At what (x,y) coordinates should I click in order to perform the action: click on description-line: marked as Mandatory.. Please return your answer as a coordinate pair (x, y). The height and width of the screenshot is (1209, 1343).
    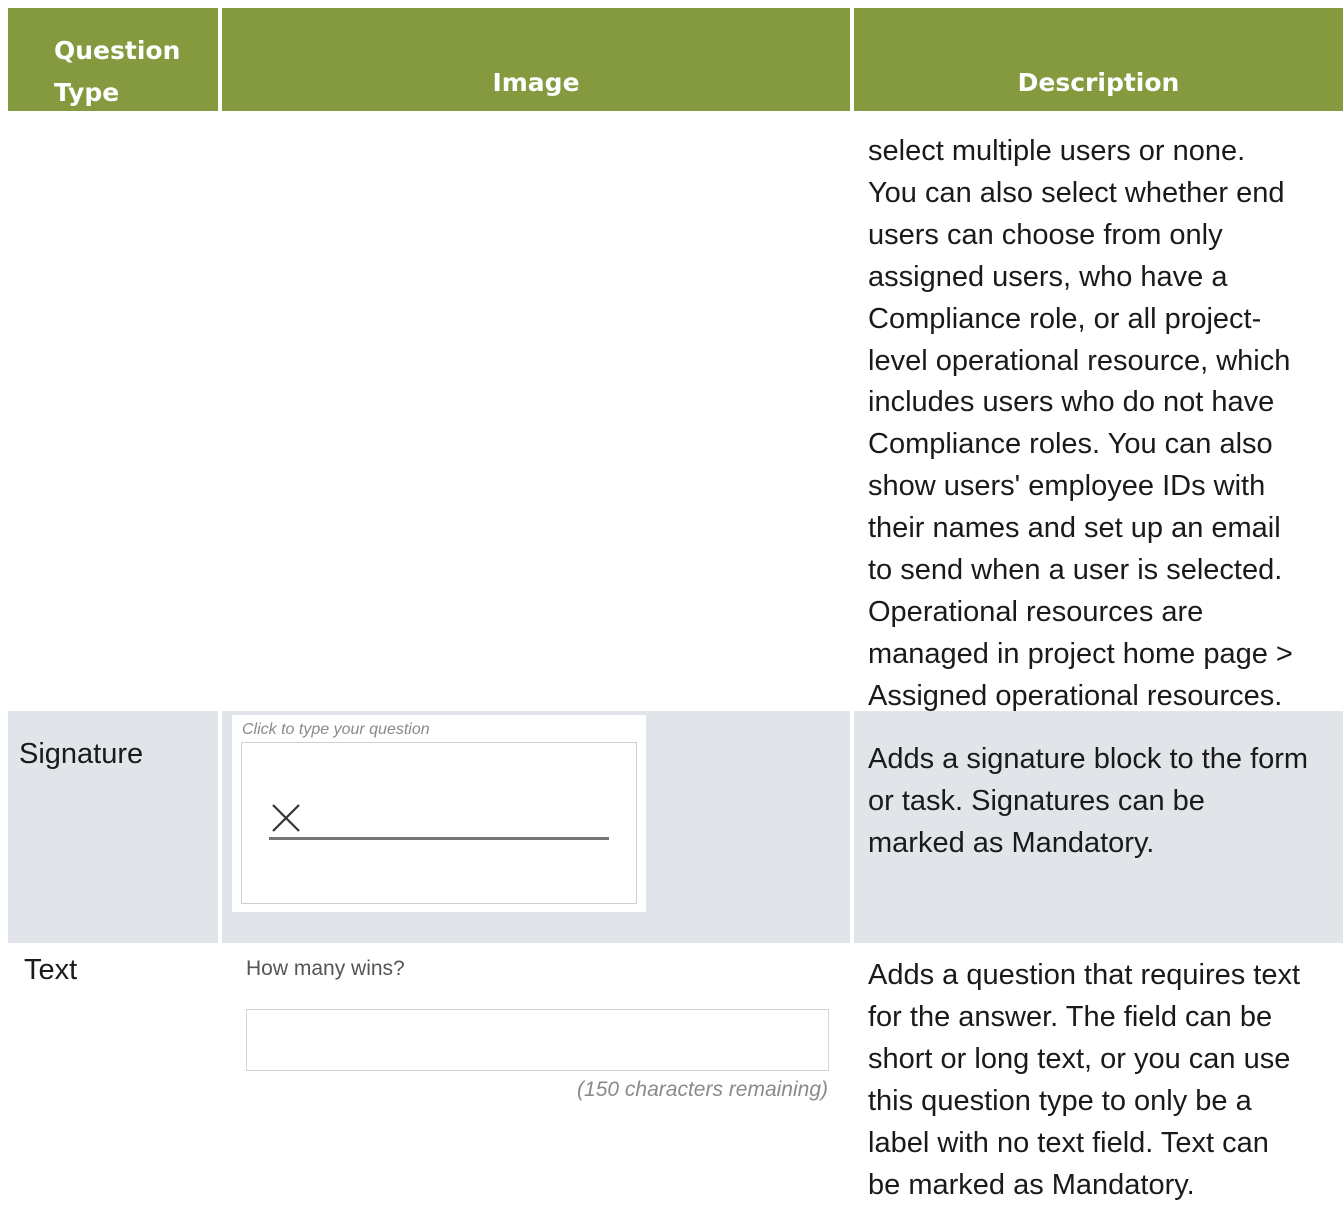
    Looking at the image, I should click on (1011, 842).